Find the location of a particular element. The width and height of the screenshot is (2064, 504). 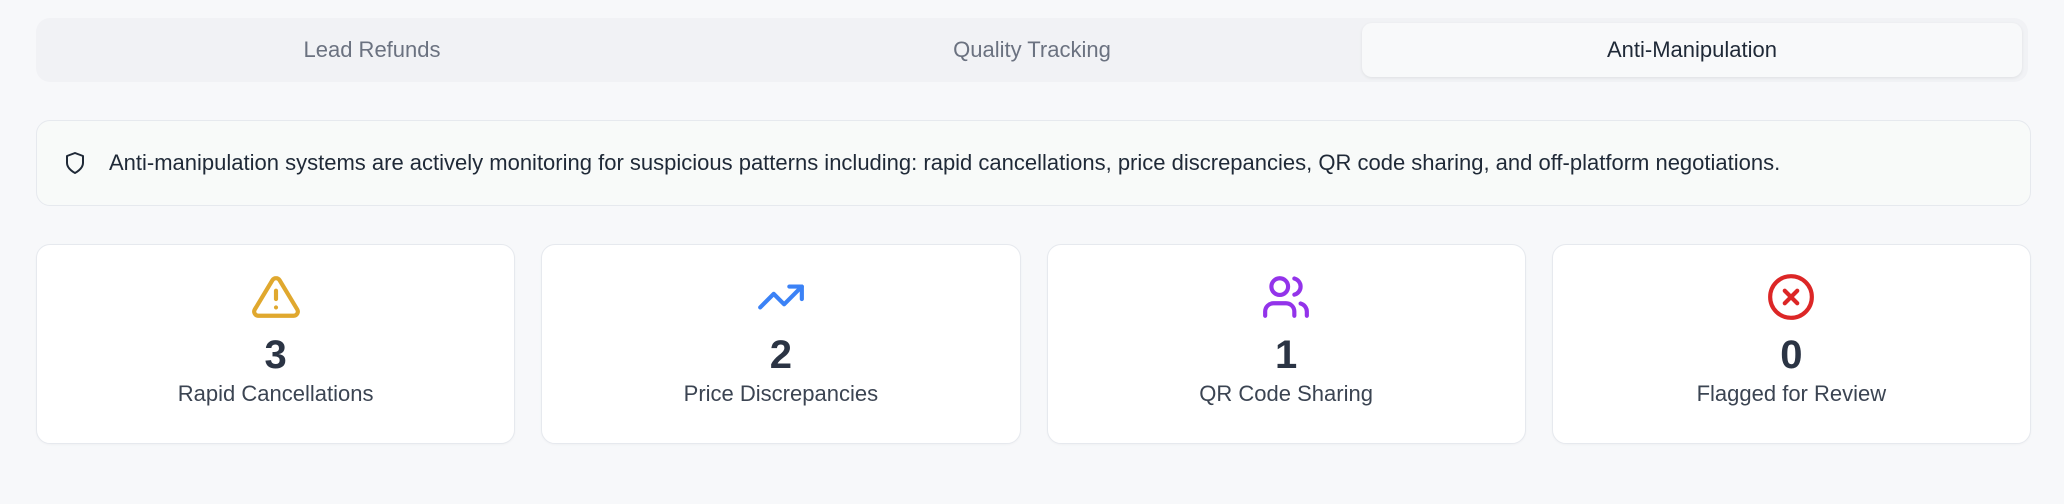

users-icon is located at coordinates (1286, 297).